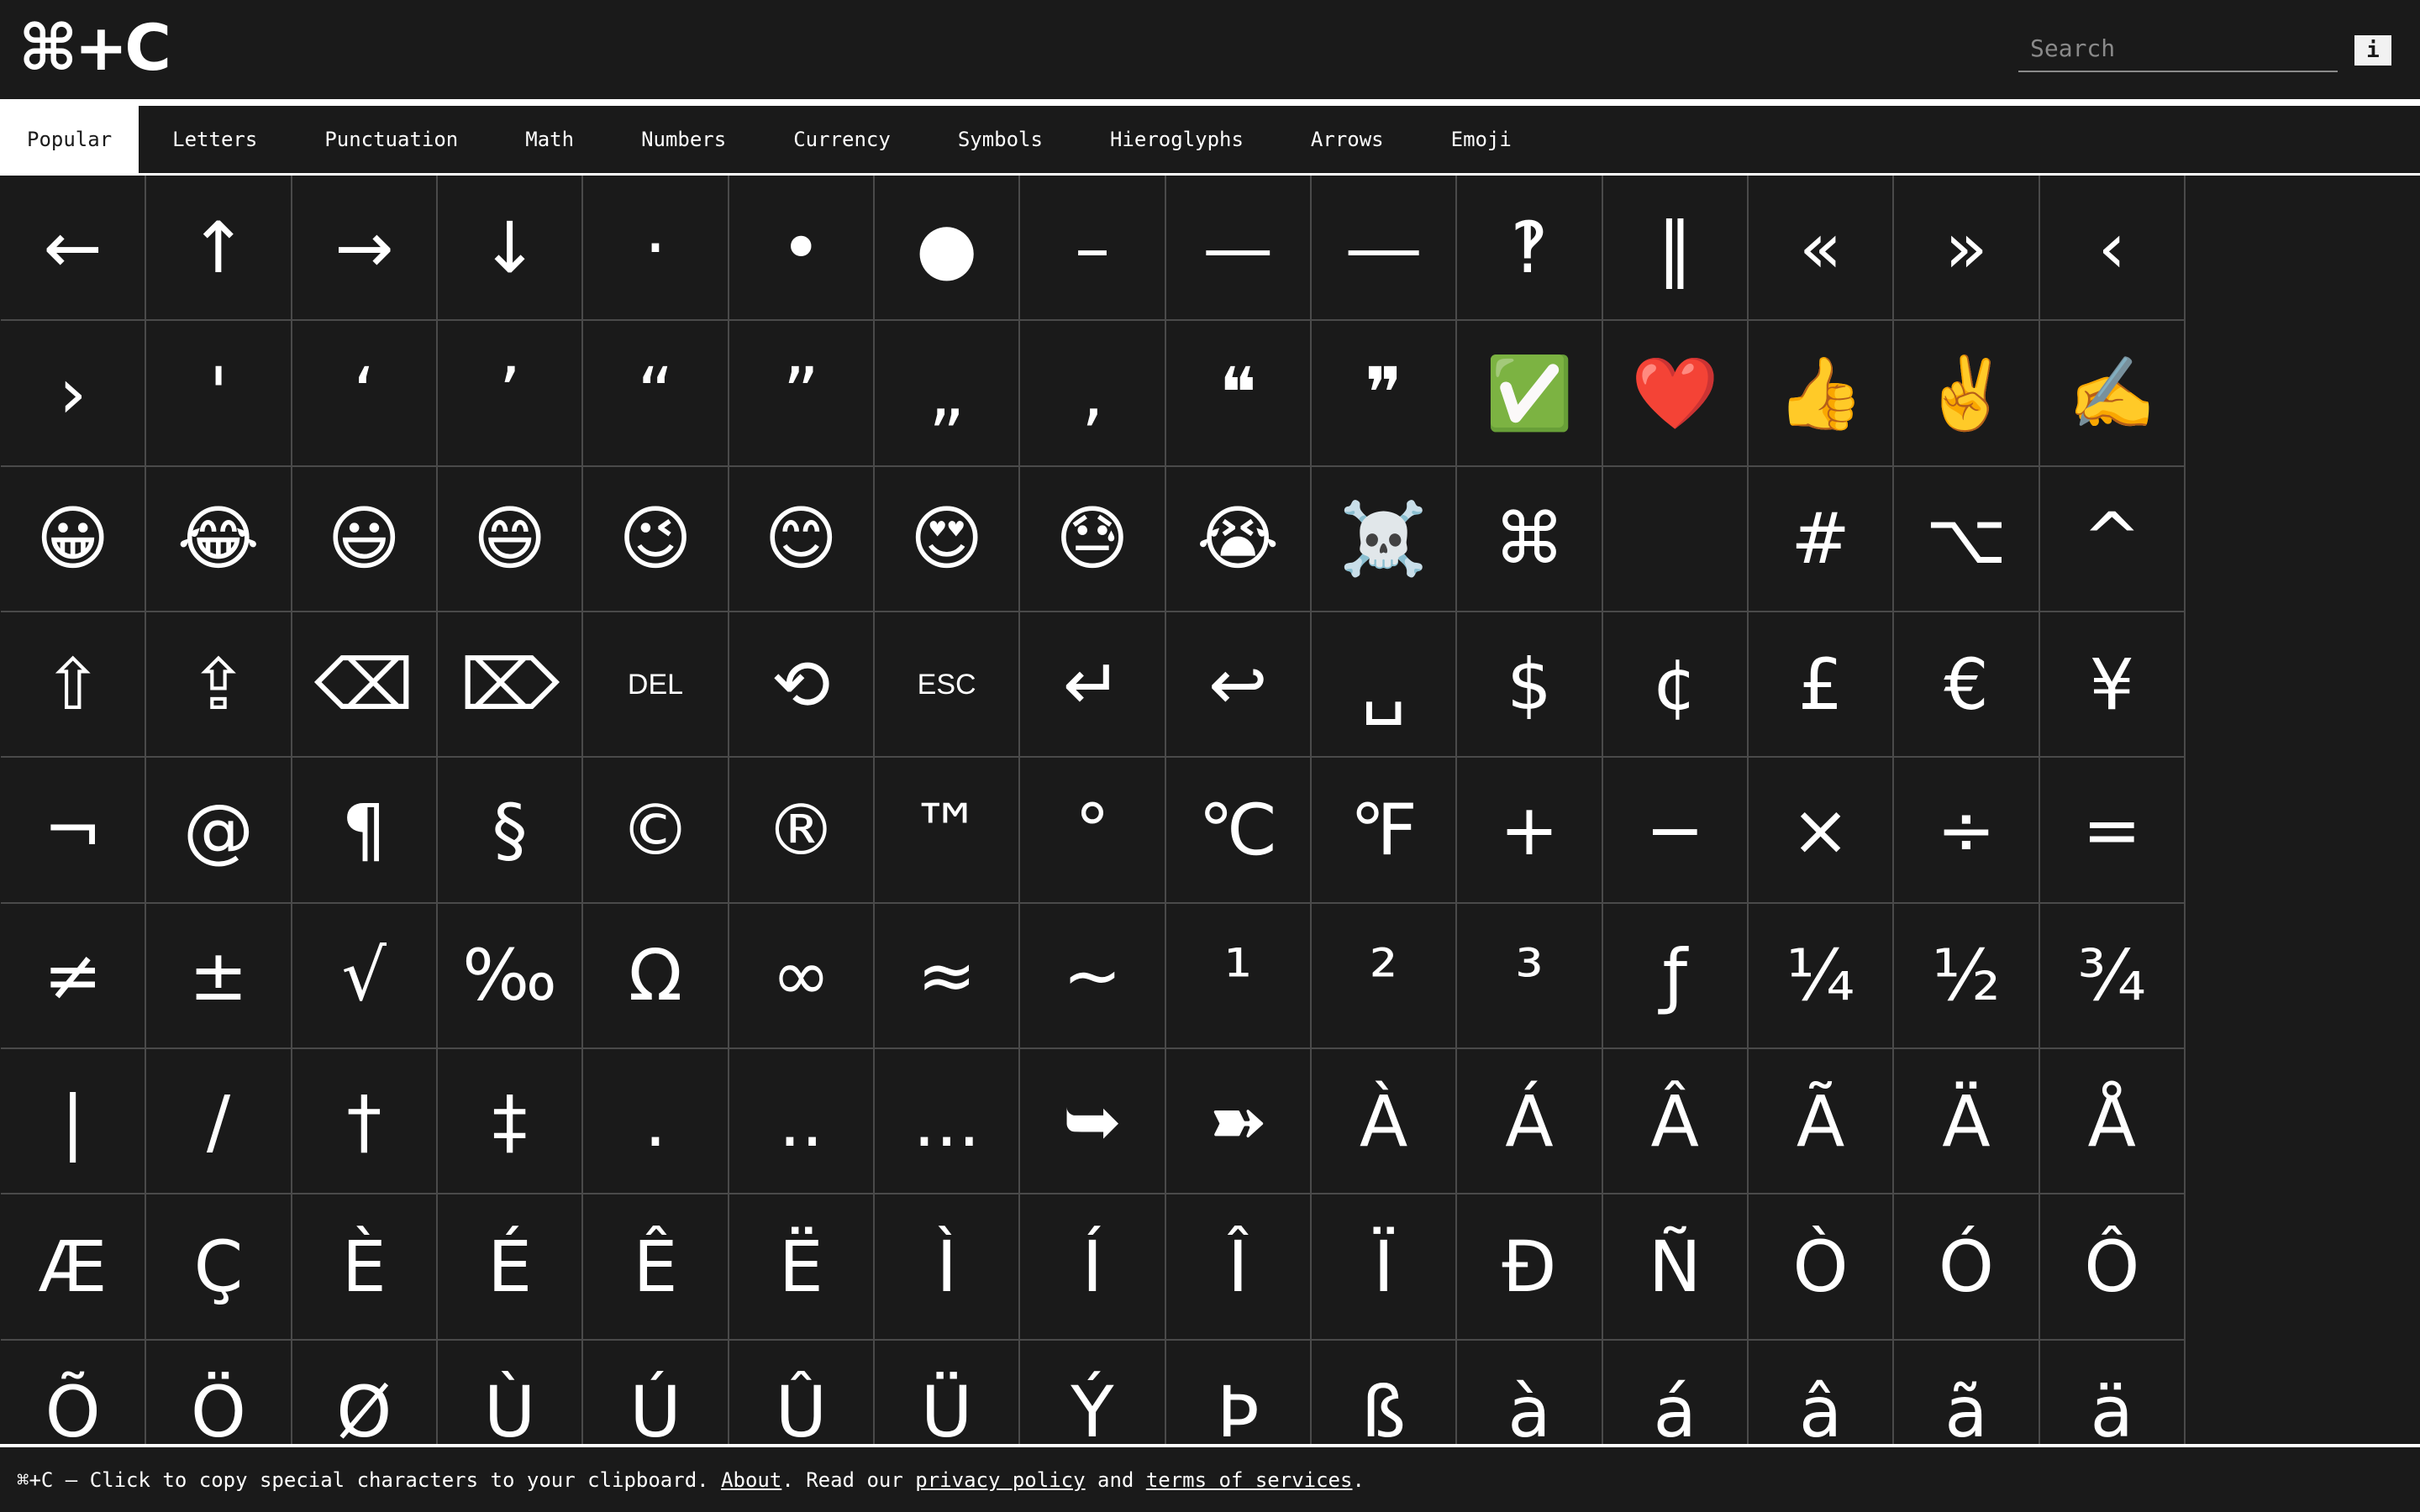  Describe the element at coordinates (2112, 831) in the screenshot. I see `character-cell: =` at that location.